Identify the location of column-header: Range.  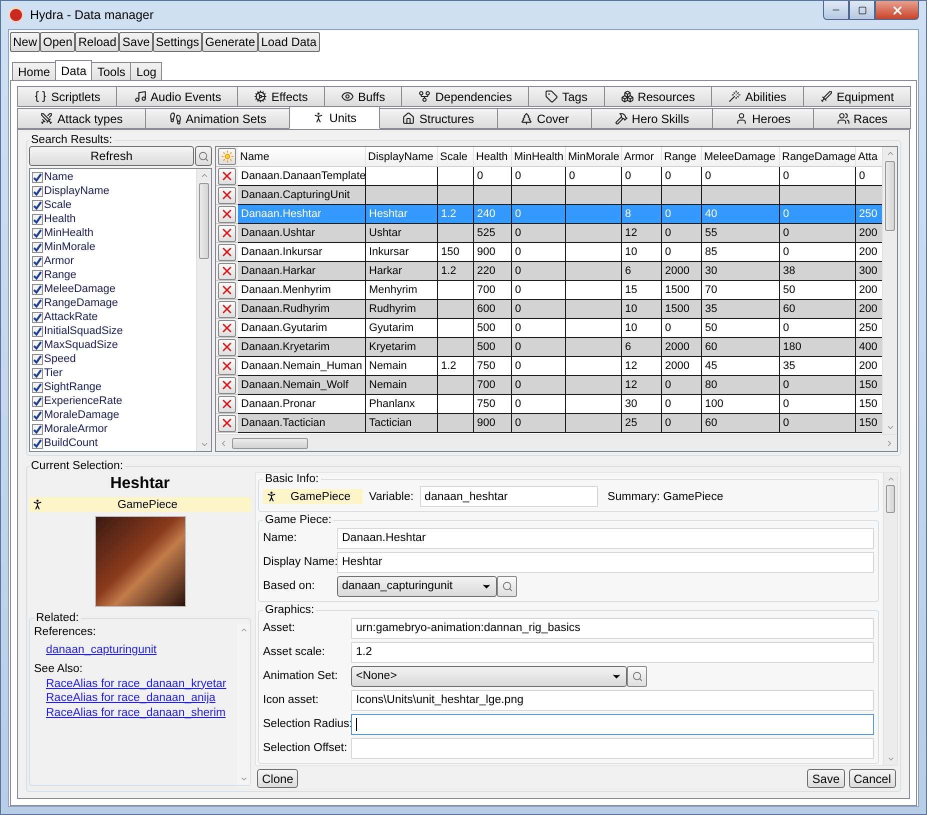
(682, 157).